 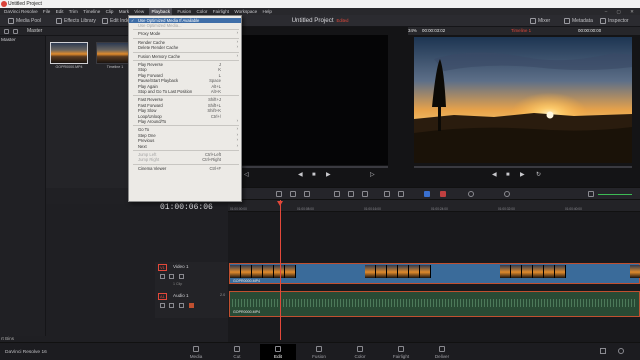 I want to click on menu-view: View, so click(x=139, y=11).